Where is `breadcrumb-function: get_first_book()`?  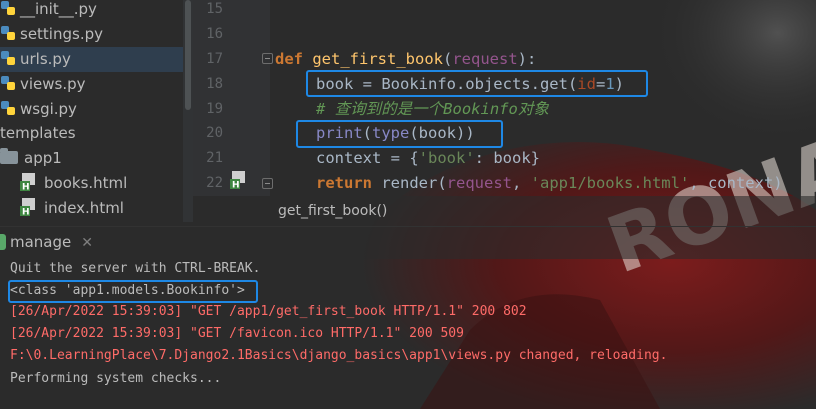
breadcrumb-function: get_first_book() is located at coordinates (332, 211).